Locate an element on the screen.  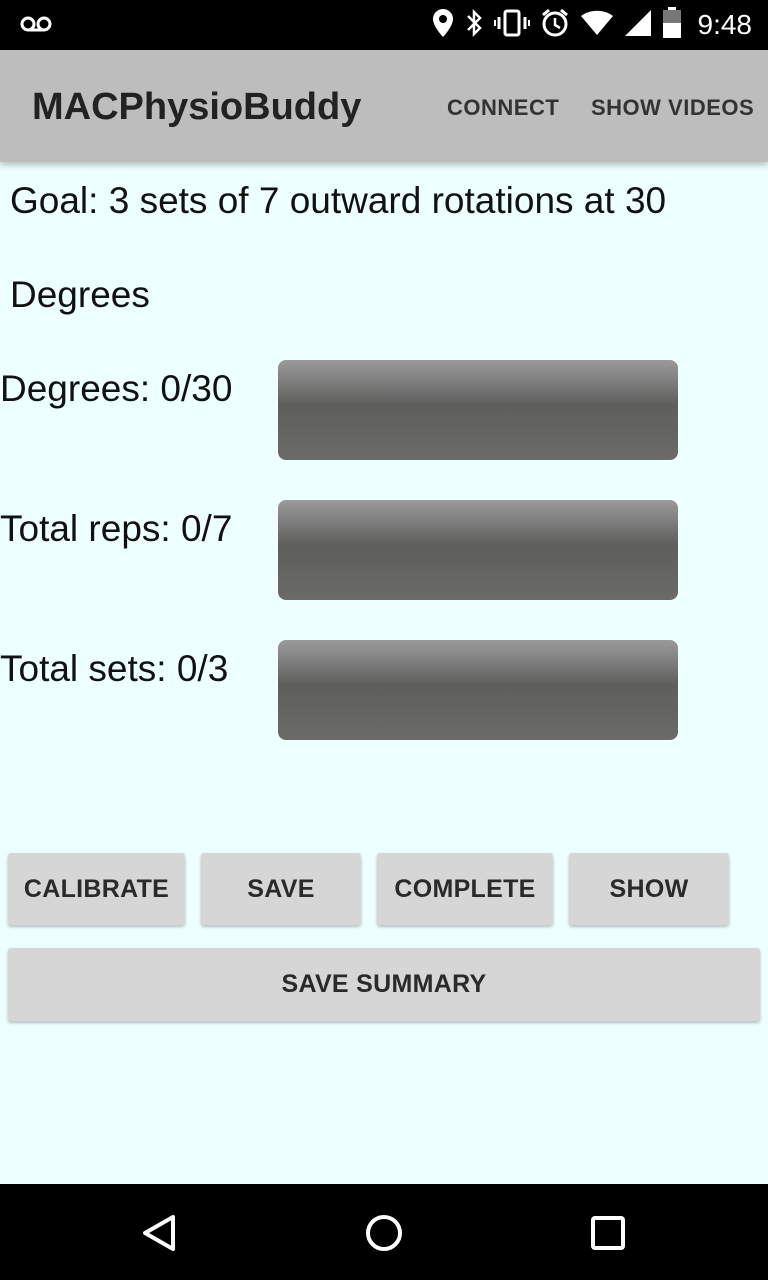
status-bar: 9:48 is located at coordinates (384, 25).